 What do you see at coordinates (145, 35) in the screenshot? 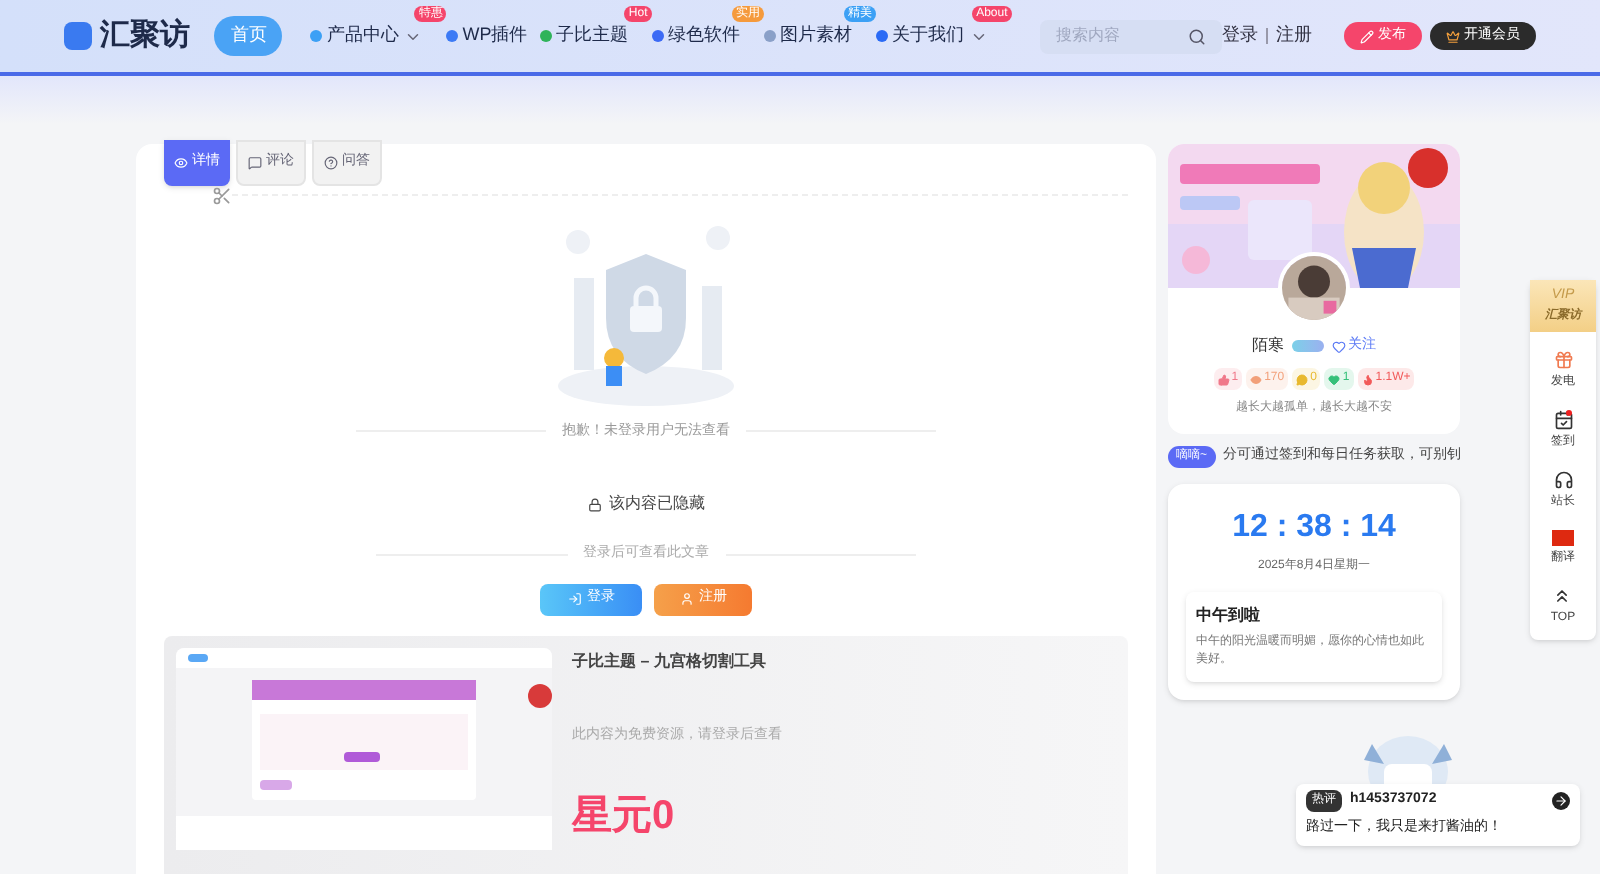
I see `logo-text: 汇聚访` at bounding box center [145, 35].